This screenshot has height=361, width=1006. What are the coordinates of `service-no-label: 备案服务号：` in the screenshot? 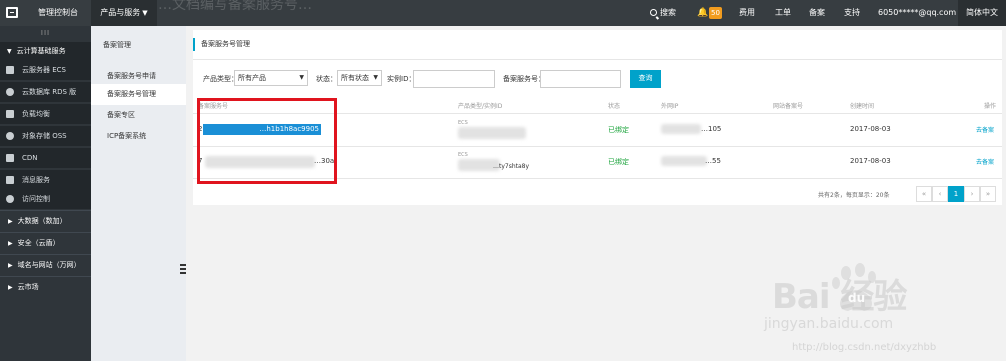 It's located at (524, 79).